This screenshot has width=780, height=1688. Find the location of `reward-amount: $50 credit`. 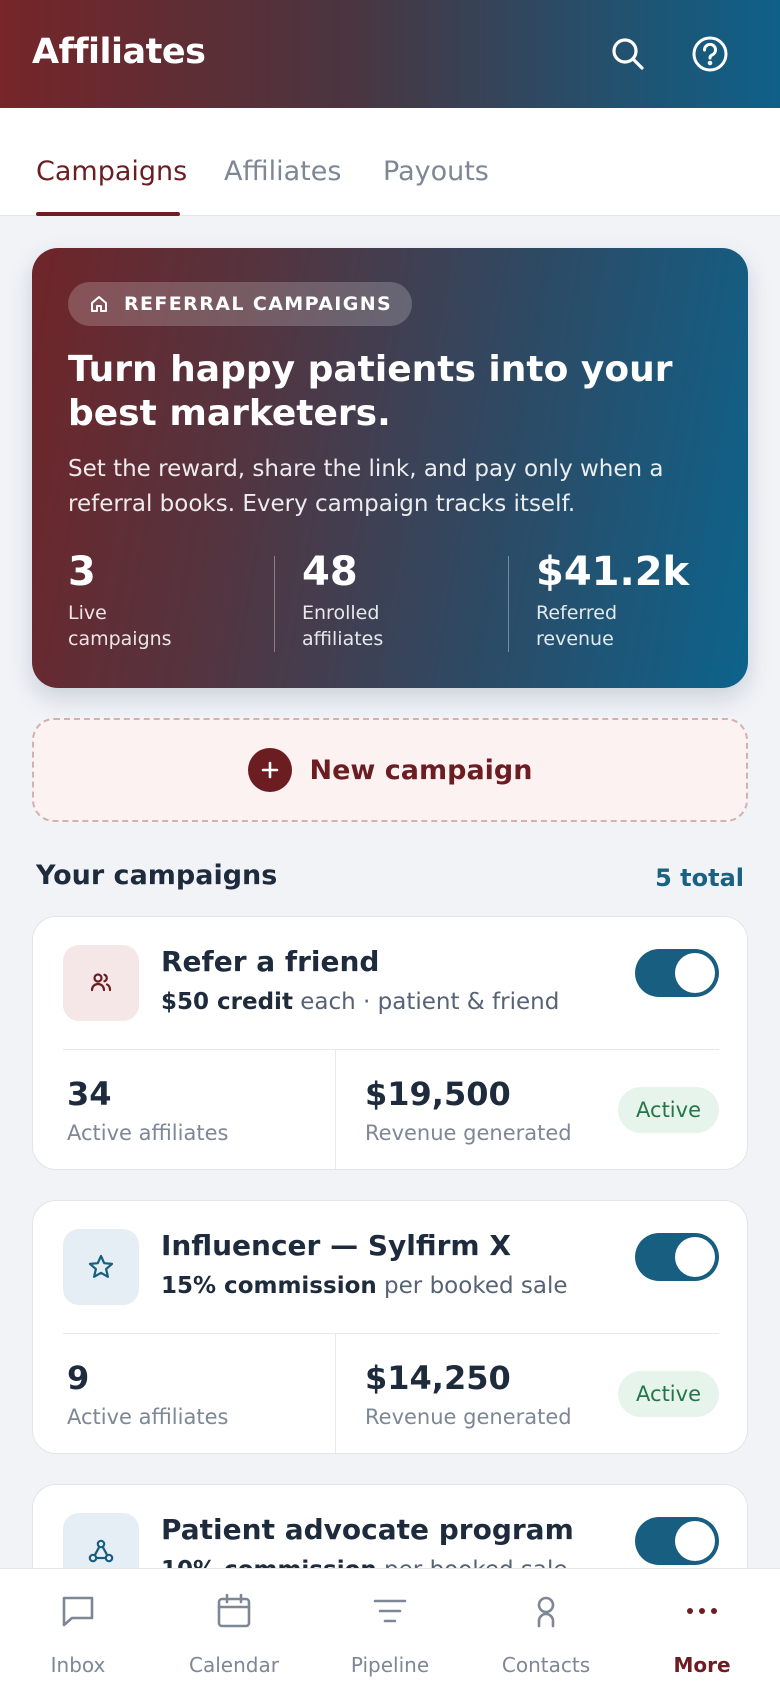

reward-amount: $50 credit is located at coordinates (227, 1002).